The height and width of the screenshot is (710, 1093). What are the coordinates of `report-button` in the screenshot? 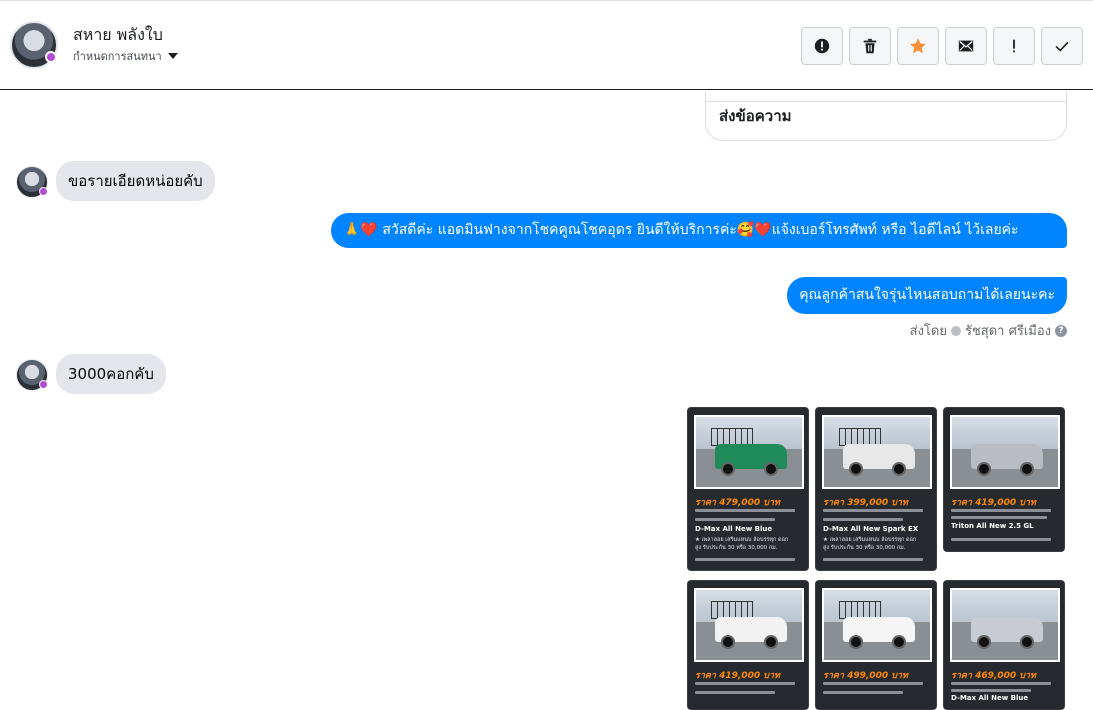 It's located at (822, 46).